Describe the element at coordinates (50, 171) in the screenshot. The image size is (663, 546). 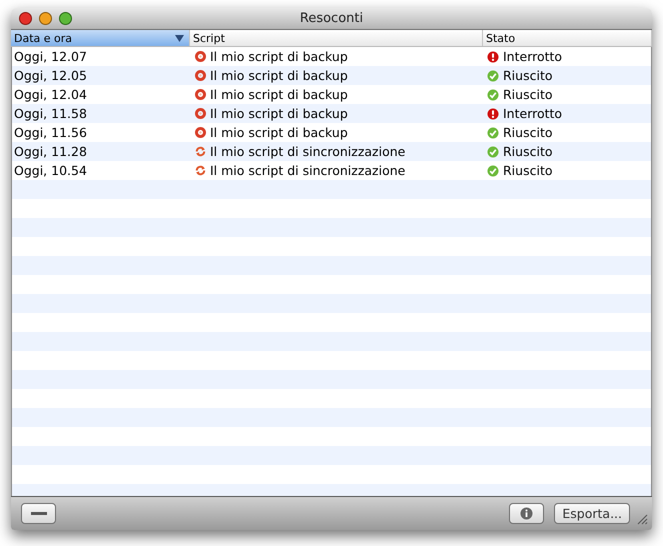
I see `date-cell-text: Oggi, 10.54` at that location.